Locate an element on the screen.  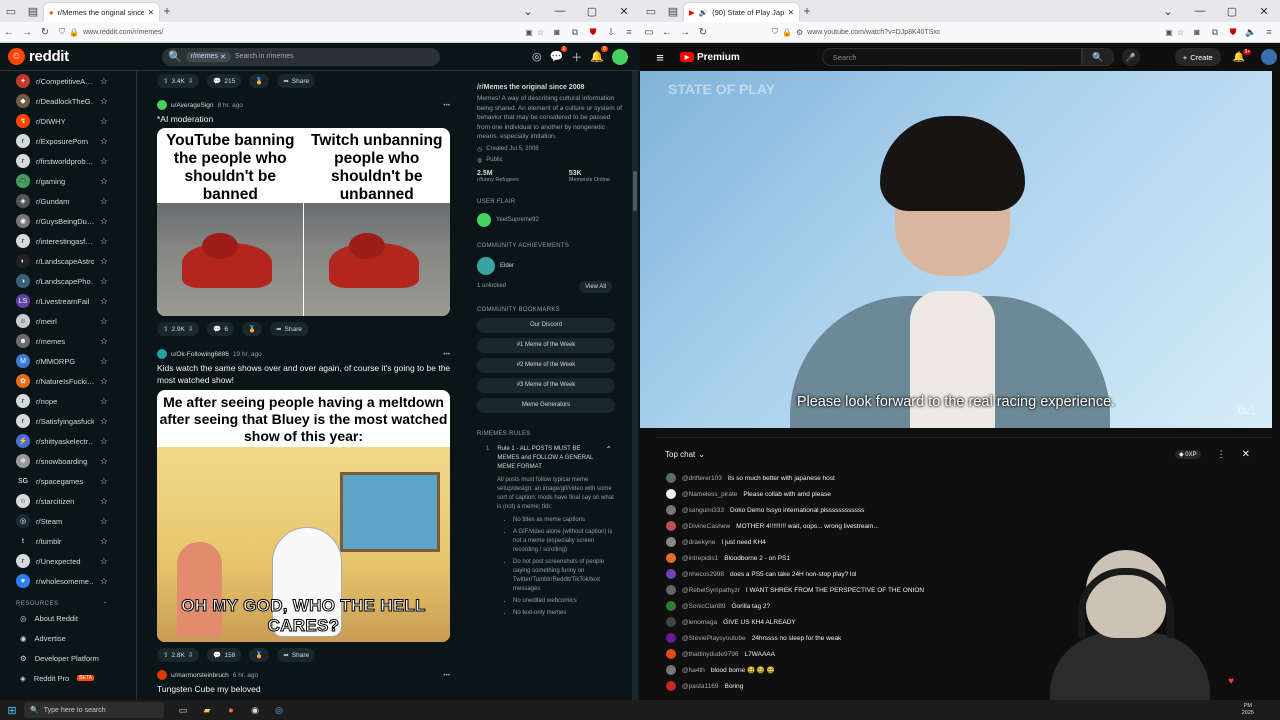
comments-button: 💬 6 is located at coordinates (220, 329).